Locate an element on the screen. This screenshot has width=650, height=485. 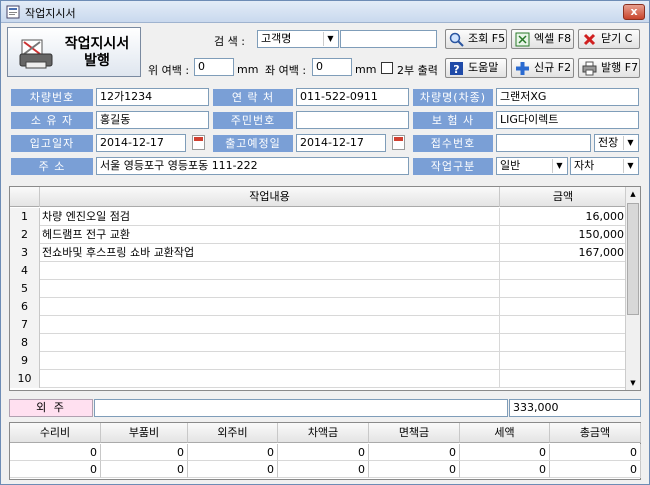
in-date-label: 입고일자 is located at coordinates (52, 143).